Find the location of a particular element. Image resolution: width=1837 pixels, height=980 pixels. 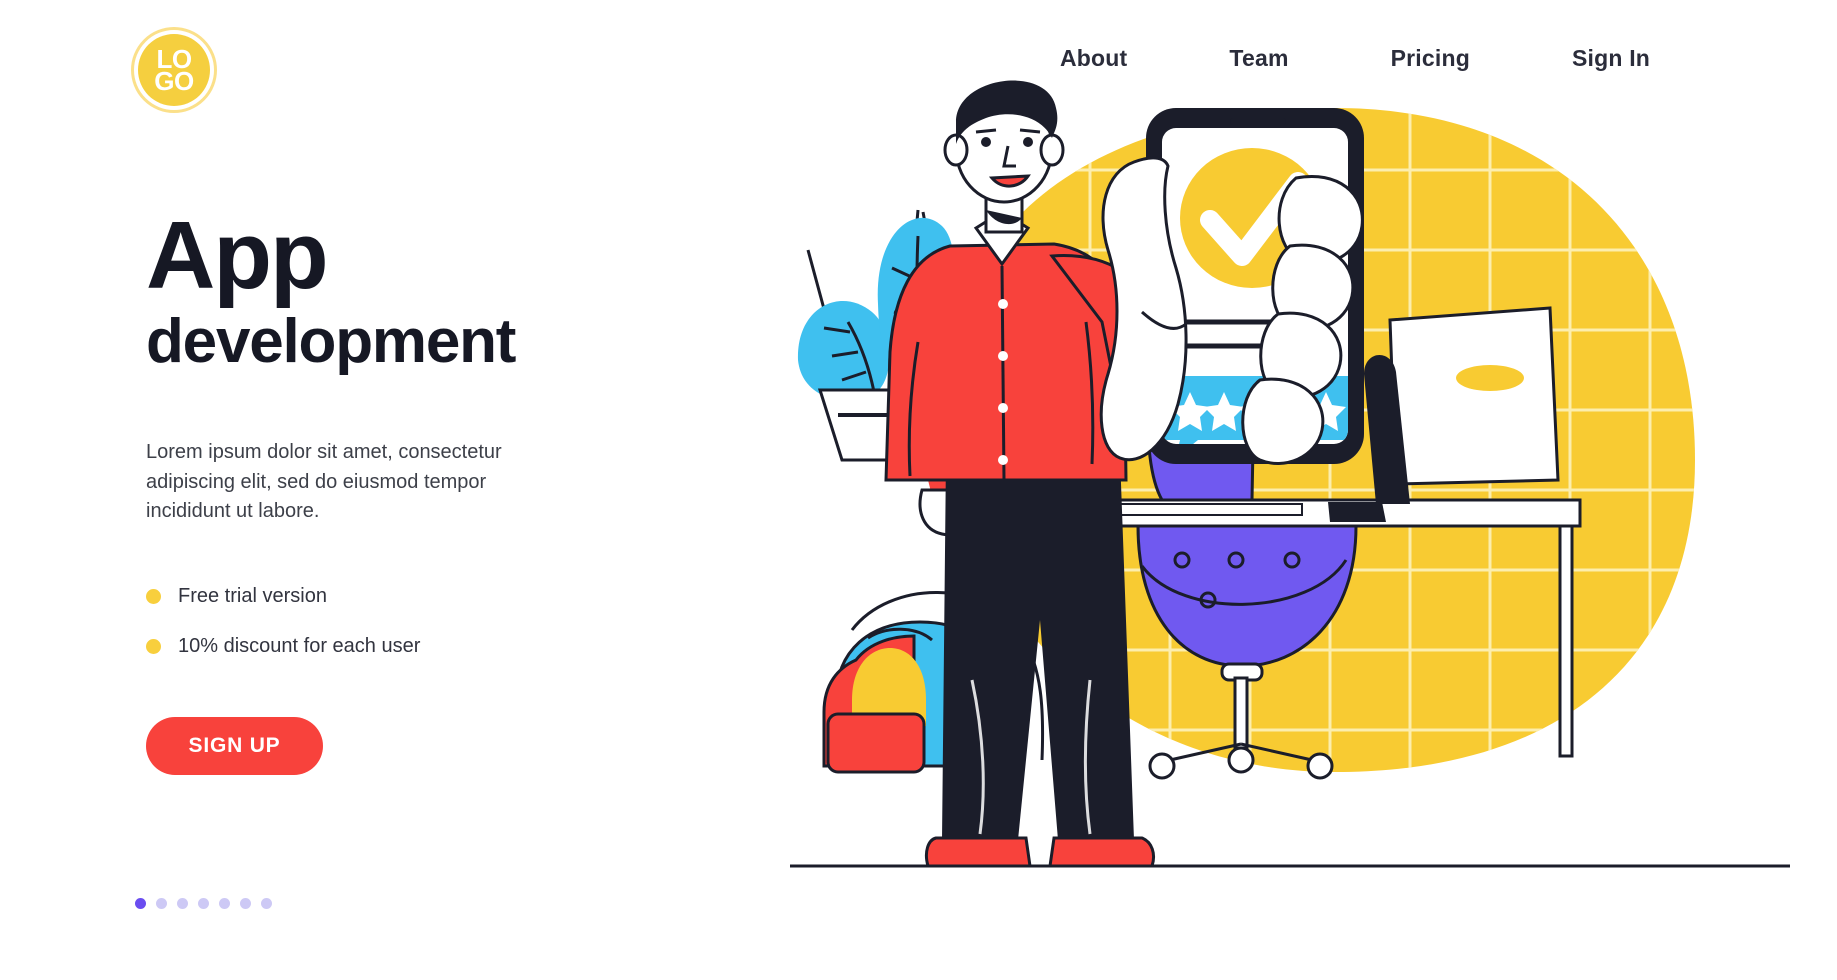

logo: LO GO is located at coordinates (174, 70).